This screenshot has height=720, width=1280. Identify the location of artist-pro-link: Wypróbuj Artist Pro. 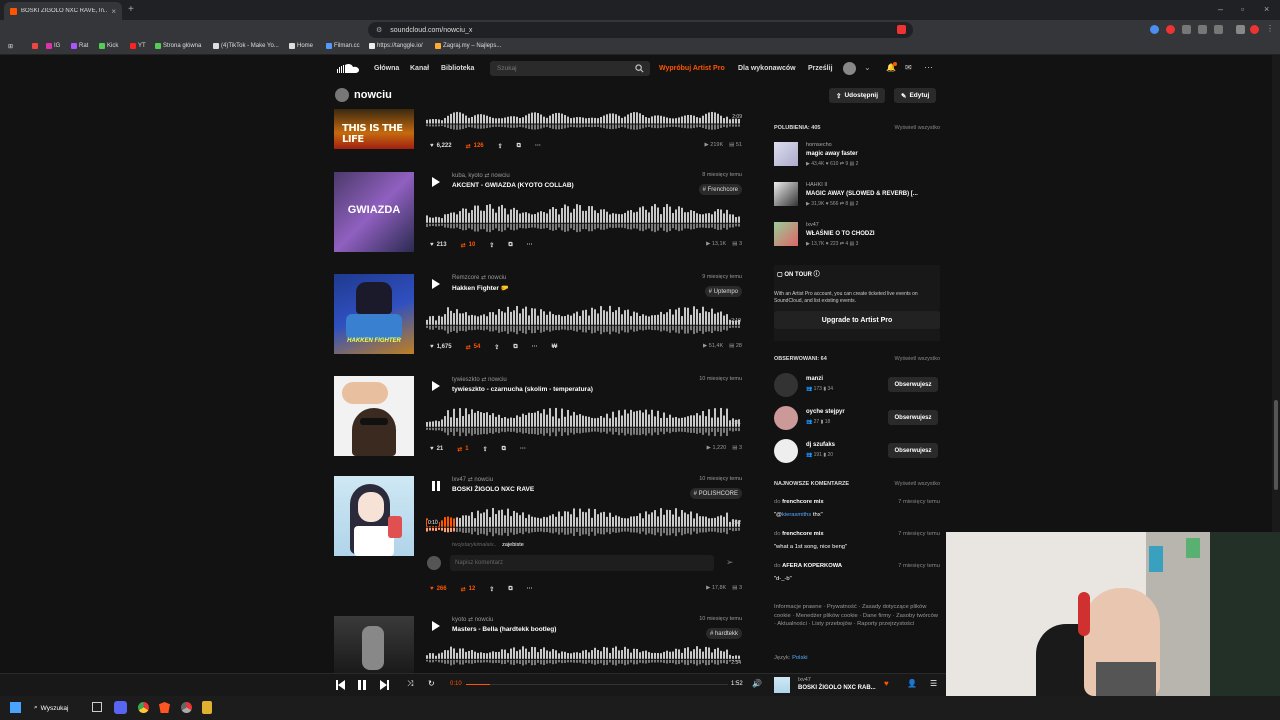
(692, 68).